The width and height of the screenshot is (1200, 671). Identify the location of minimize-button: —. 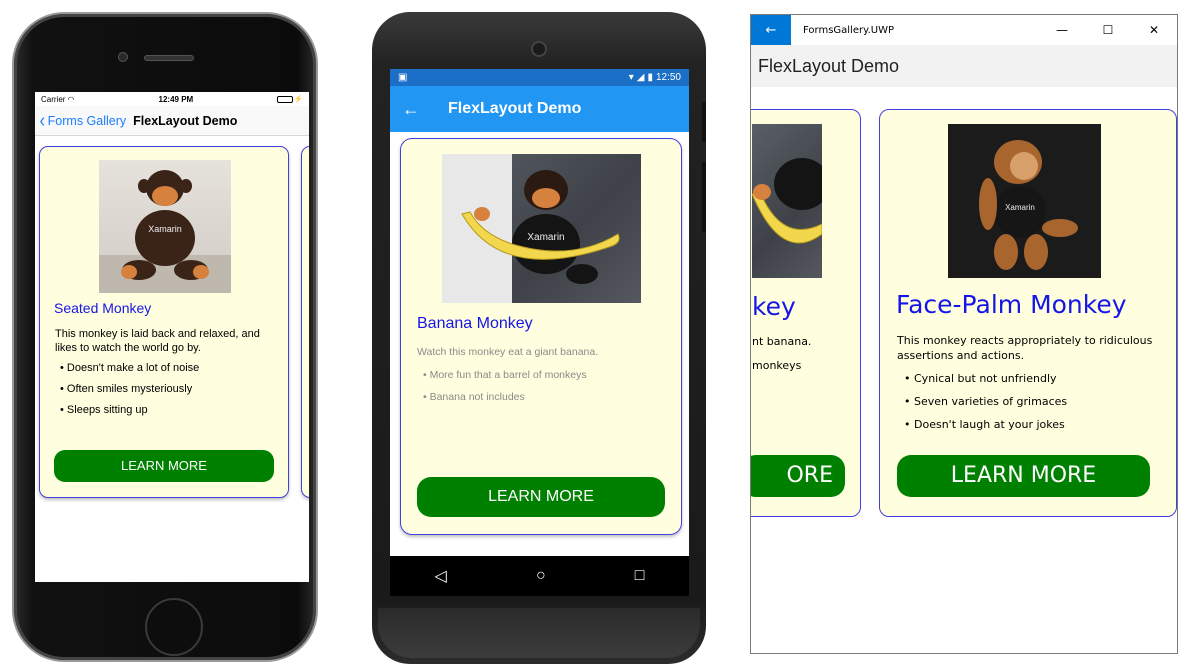
(1062, 30).